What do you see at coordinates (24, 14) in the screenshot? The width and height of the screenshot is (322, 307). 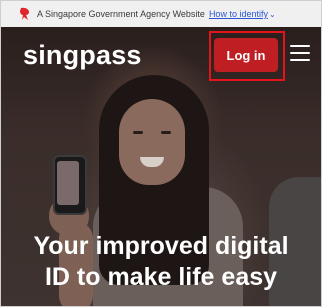 I see `singapore-lion-icon` at bounding box center [24, 14].